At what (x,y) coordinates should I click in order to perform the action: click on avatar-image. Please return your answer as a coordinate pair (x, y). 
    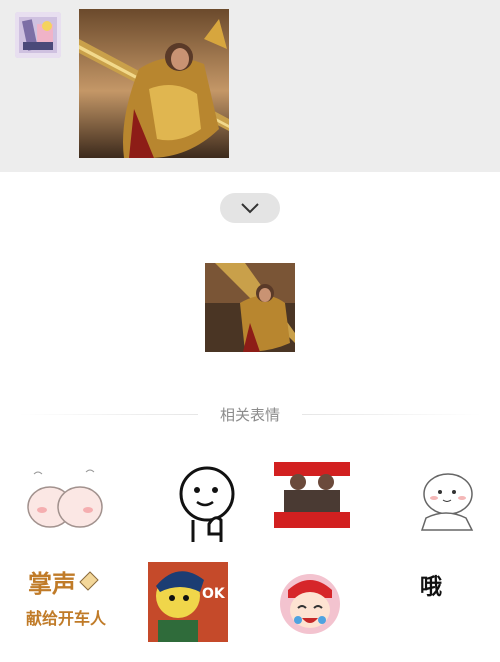
    Looking at the image, I should click on (38, 35).